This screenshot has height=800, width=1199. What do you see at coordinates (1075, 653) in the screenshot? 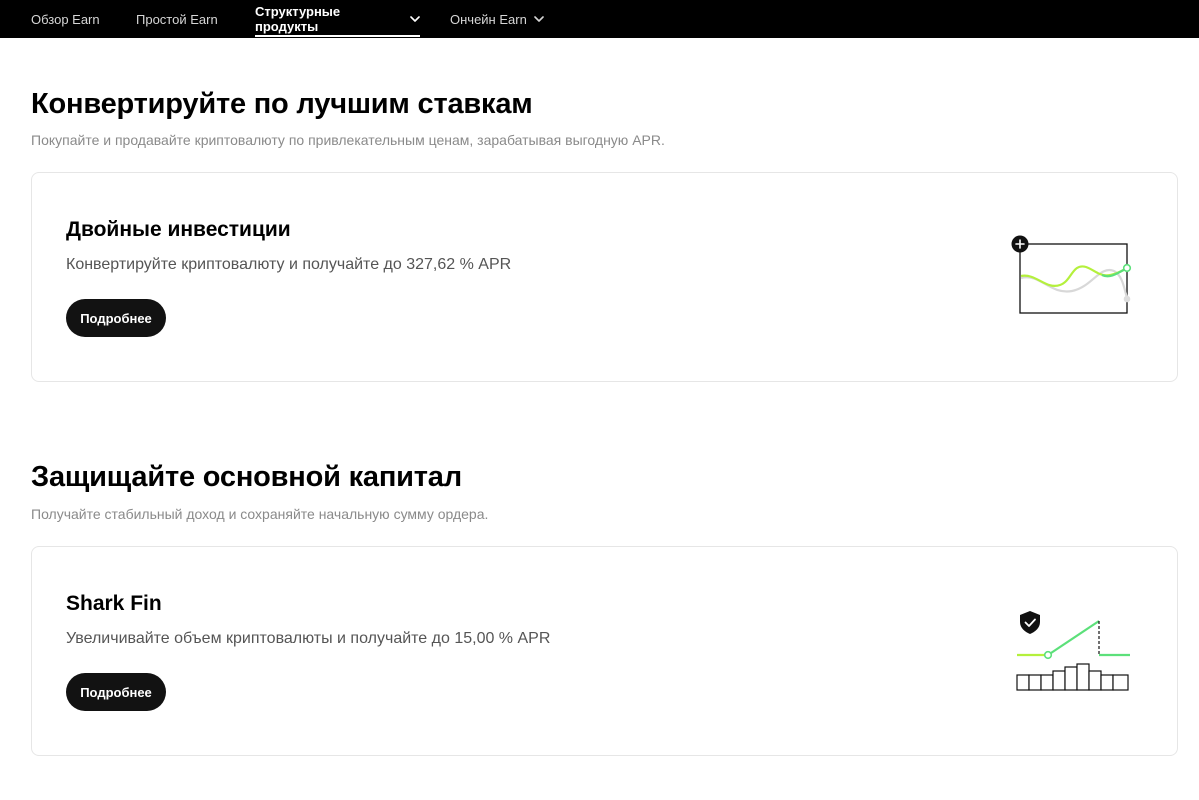
I see `shark-fin-chart-icon` at bounding box center [1075, 653].